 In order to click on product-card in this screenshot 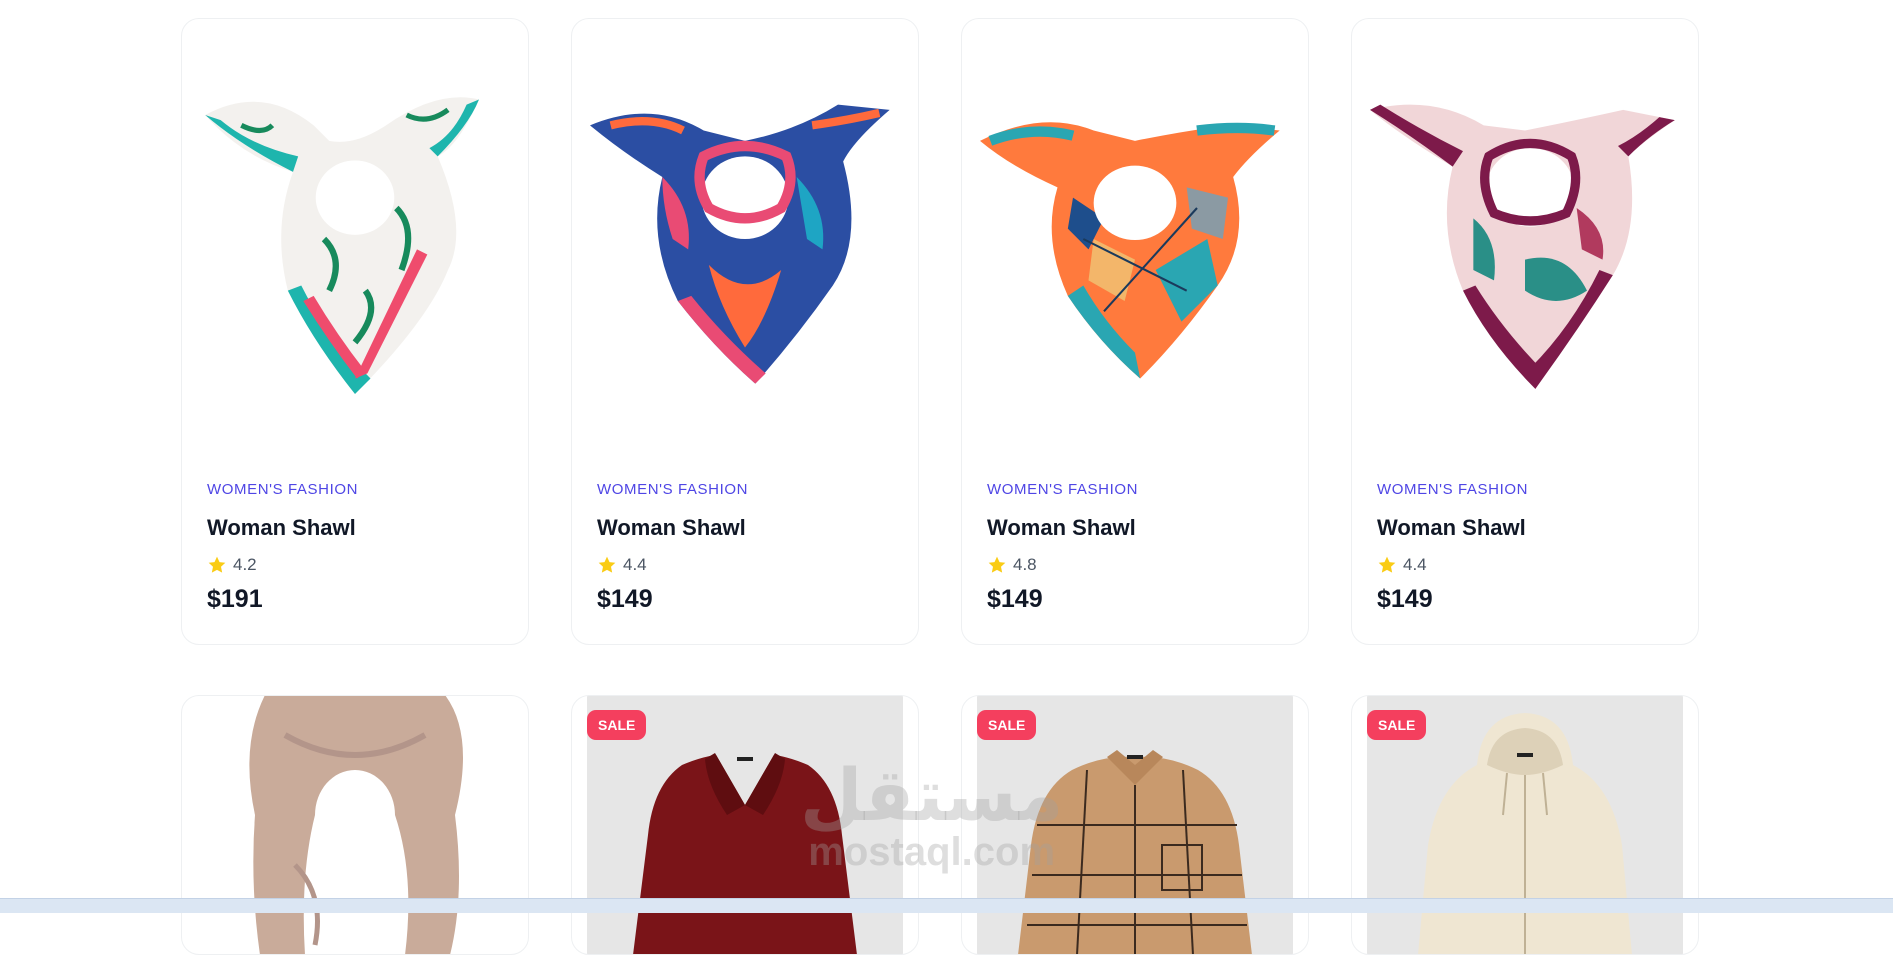, I will do `click(355, 825)`.